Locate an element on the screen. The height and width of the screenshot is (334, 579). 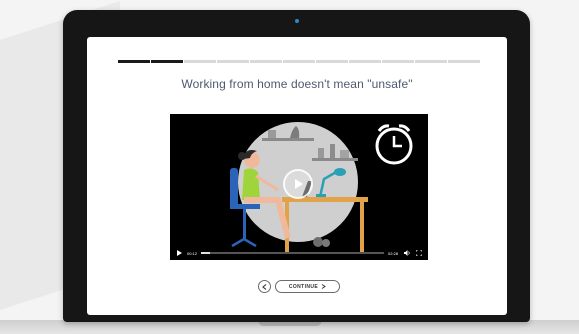
volume-button is located at coordinates (407, 253).